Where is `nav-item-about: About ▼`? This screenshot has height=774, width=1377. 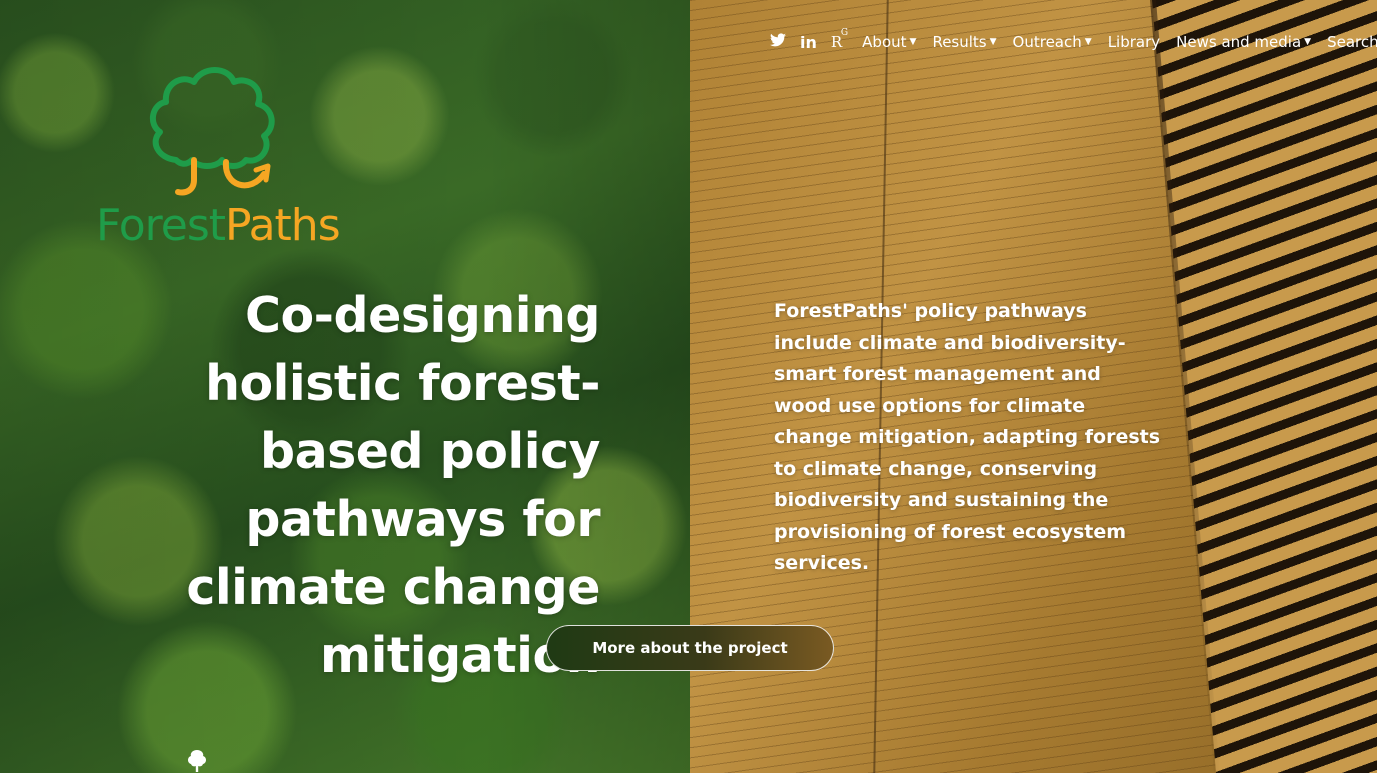 nav-item-about: About ▼ is located at coordinates (889, 42).